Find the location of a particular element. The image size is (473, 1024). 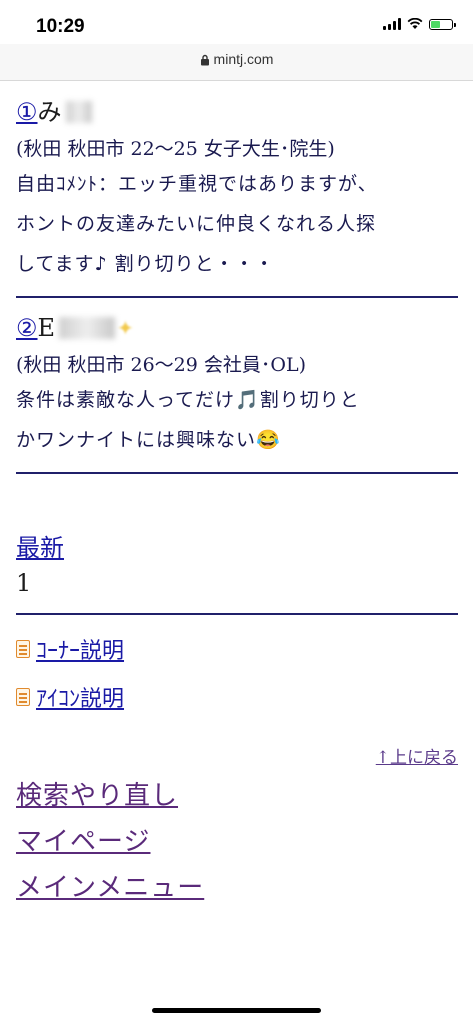

entry-comment: 条件は素敵な人ってだけ🎵割り切りと かワンナイトには興味ない😂 is located at coordinates (237, 420).